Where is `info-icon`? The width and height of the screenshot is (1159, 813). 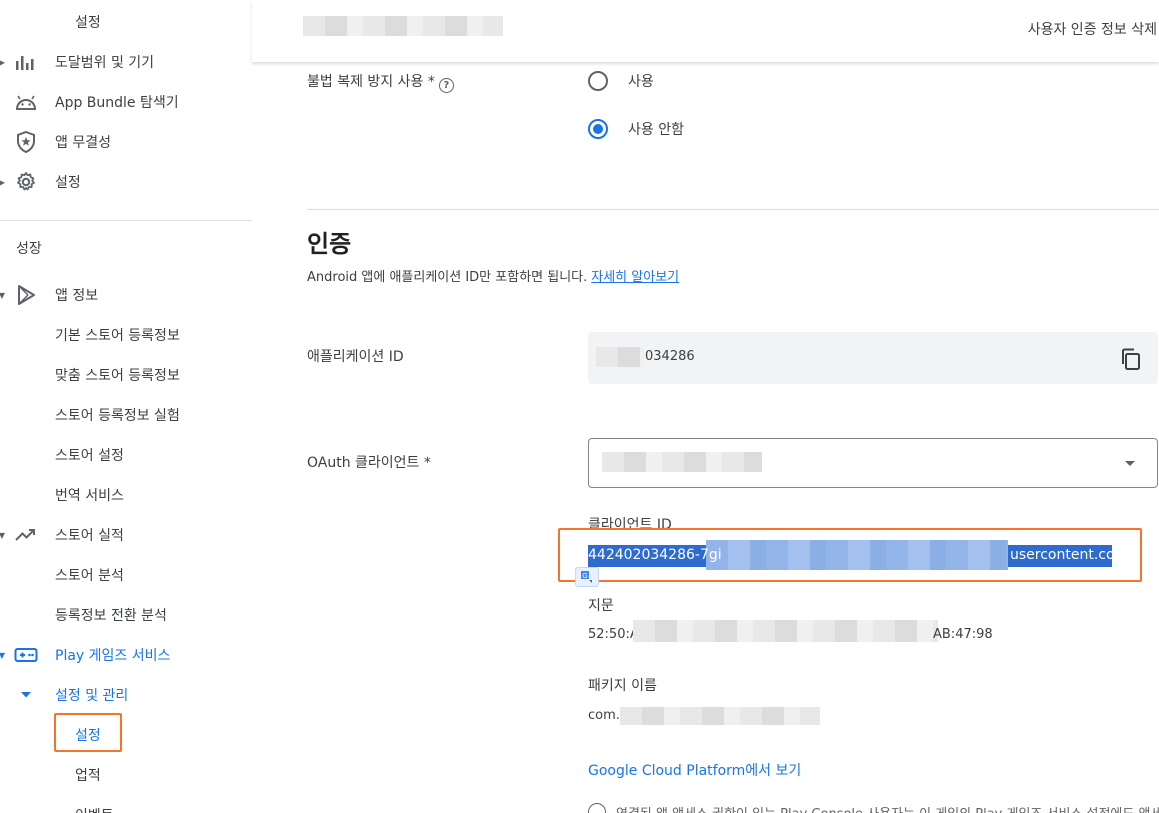 info-icon is located at coordinates (597, 808).